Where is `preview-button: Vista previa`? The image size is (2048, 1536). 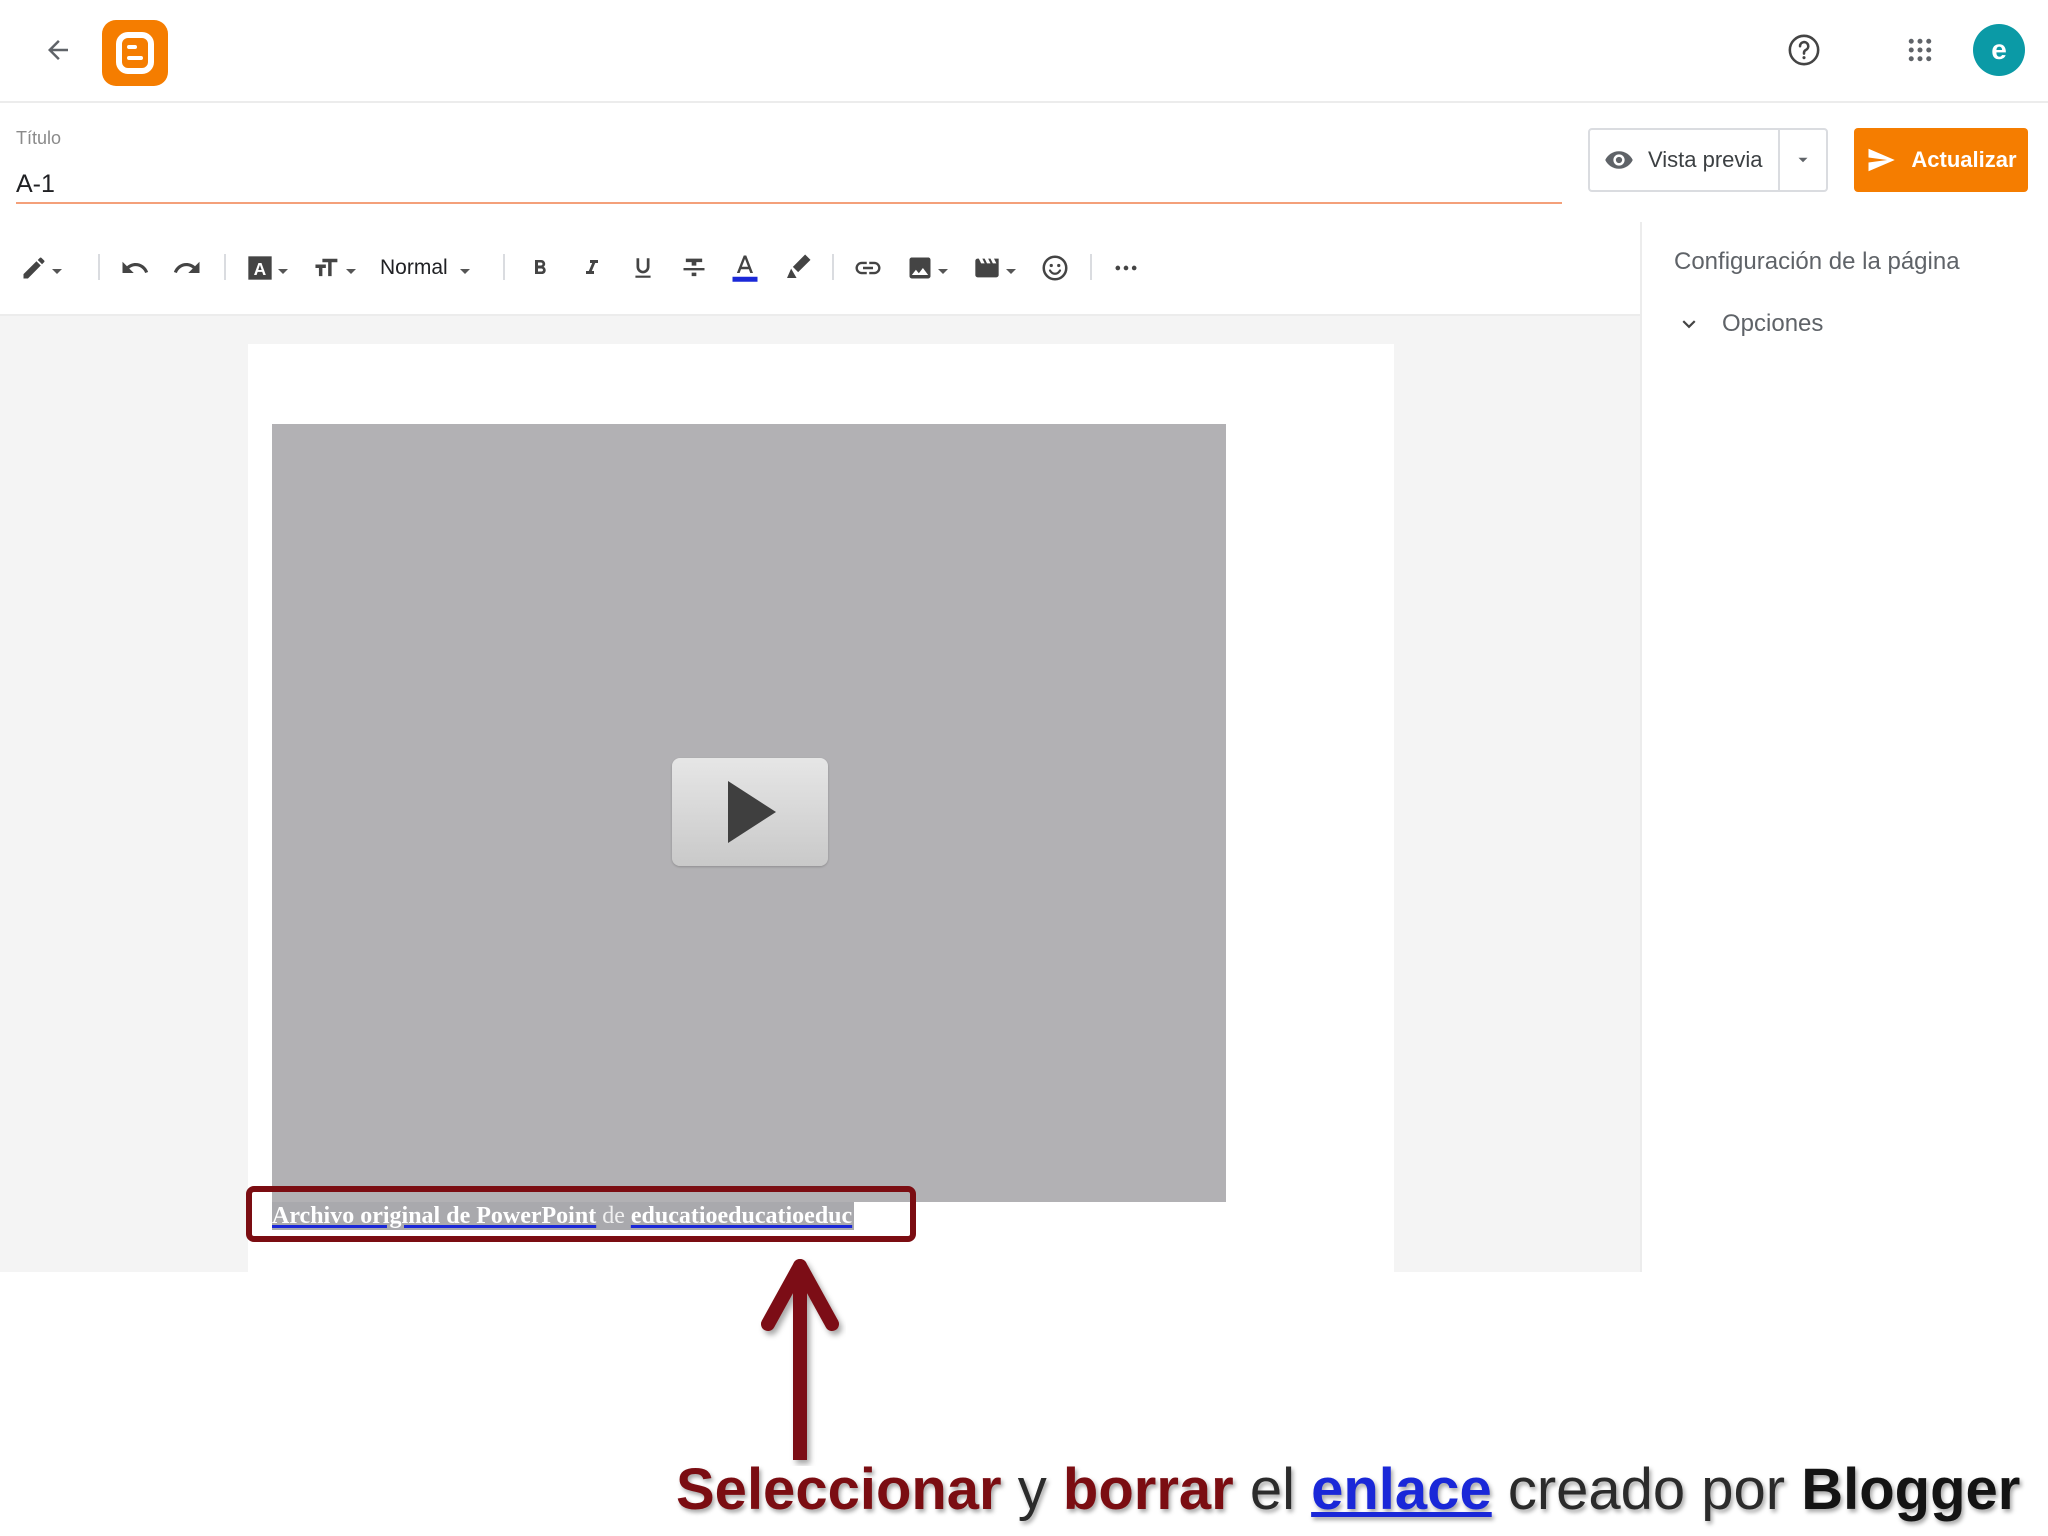
preview-button: Vista previa is located at coordinates (1684, 160).